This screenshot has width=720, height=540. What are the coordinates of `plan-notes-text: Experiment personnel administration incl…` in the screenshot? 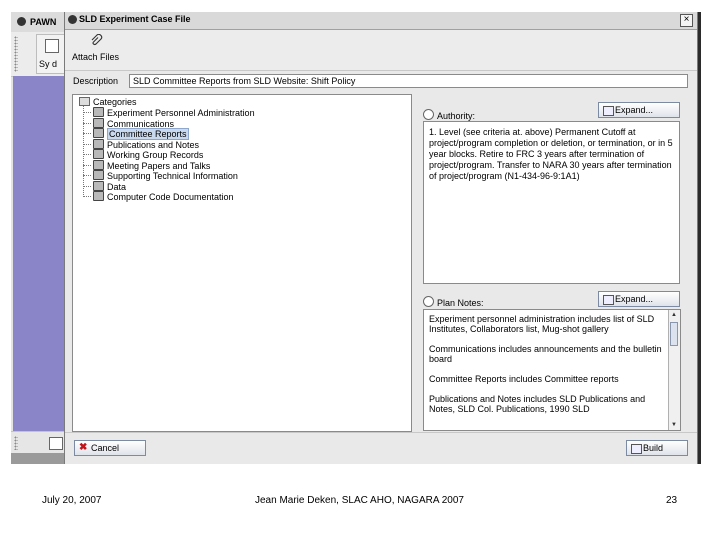 It's located at (552, 370).